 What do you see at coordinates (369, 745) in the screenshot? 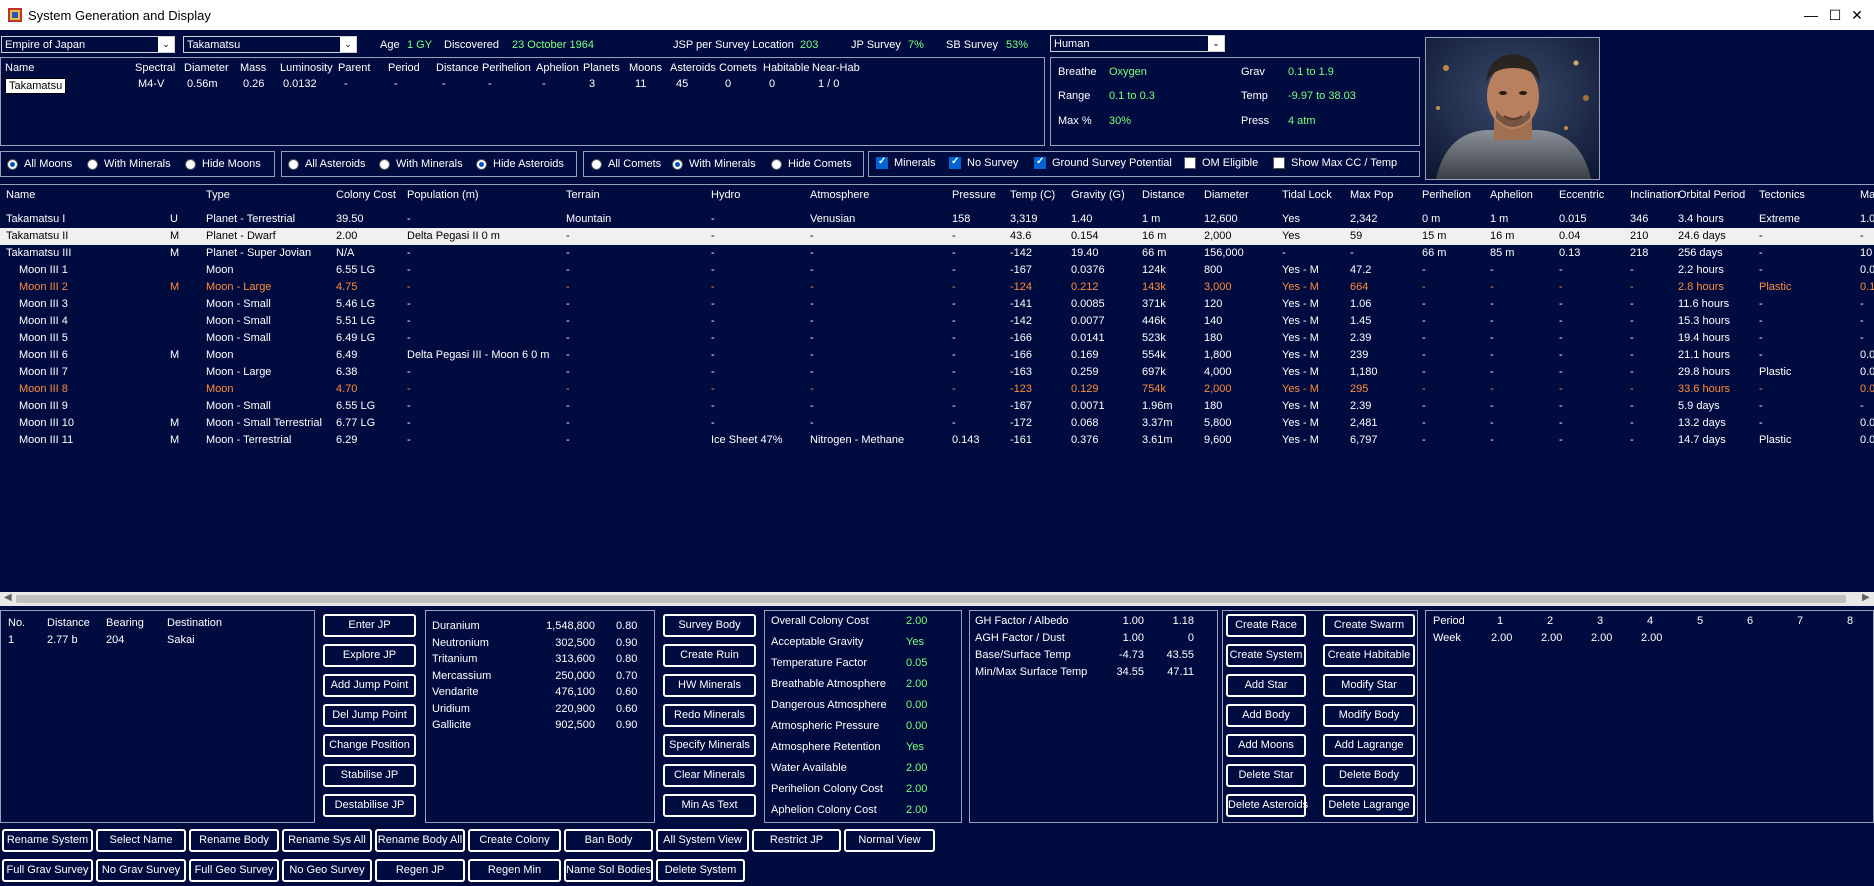
I see `change-position-button: Change Position` at bounding box center [369, 745].